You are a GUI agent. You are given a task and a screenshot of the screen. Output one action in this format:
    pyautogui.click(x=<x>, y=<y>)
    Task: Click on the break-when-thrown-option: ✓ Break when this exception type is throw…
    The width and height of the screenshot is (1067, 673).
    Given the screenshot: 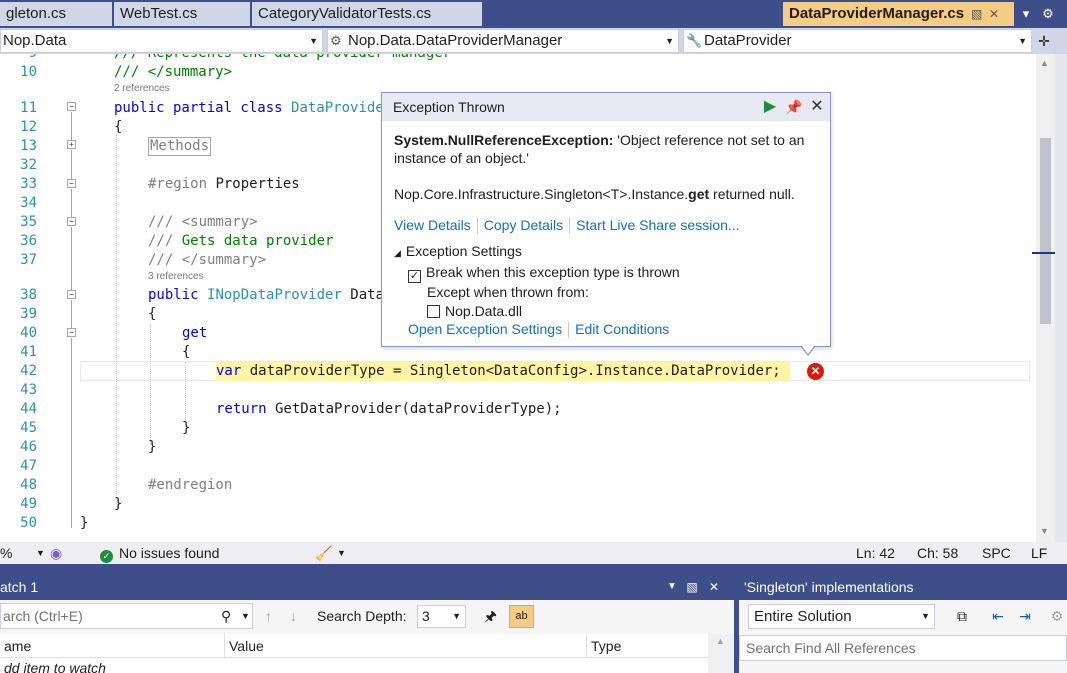 What is the action you would take?
    pyautogui.click(x=537, y=273)
    